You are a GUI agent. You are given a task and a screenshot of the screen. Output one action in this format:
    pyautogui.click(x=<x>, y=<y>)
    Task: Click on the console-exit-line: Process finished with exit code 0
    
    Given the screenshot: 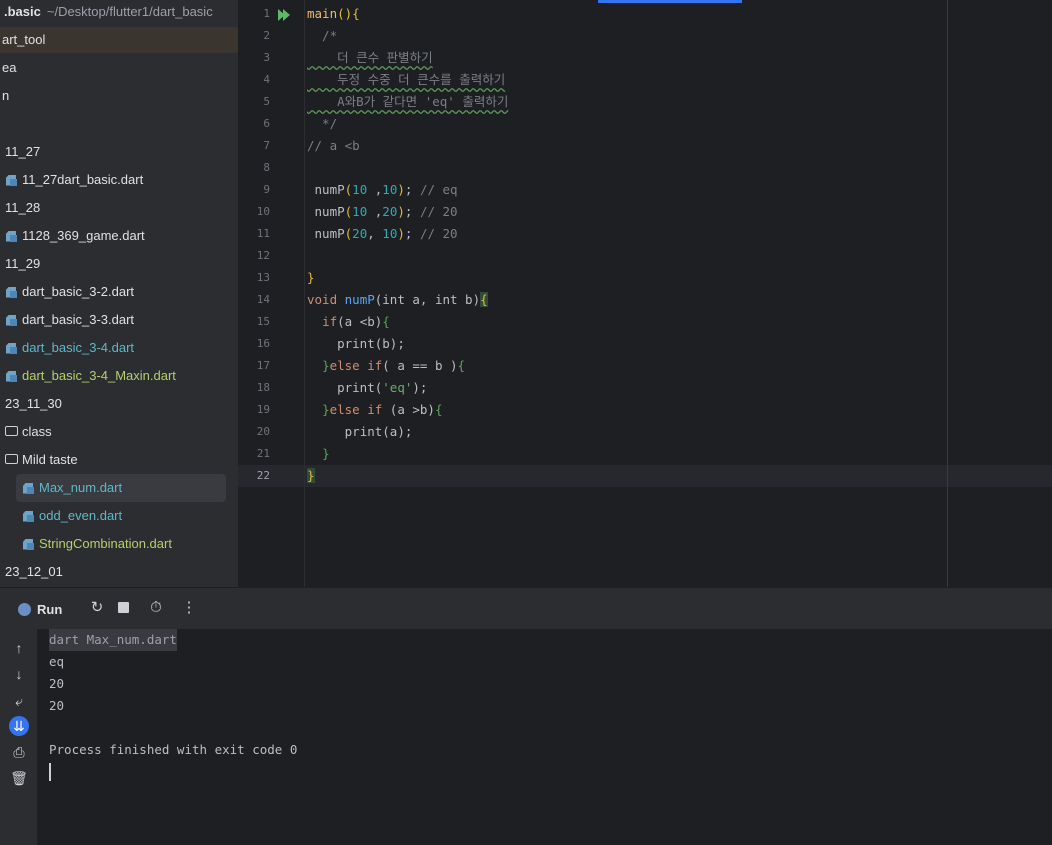 What is the action you would take?
    pyautogui.click(x=173, y=749)
    